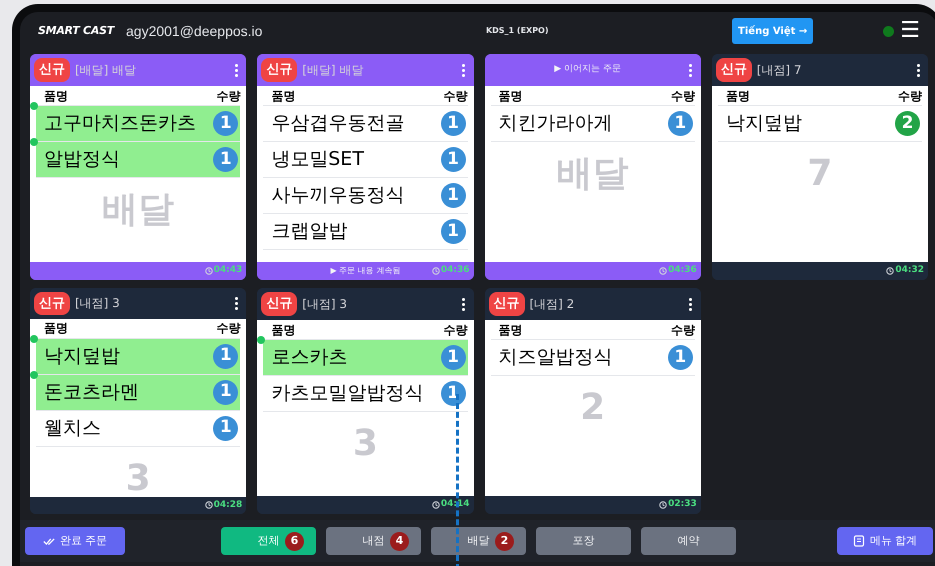 The height and width of the screenshot is (566, 935). What do you see at coordinates (347, 393) in the screenshot?
I see `item-name: 카츠모밀알밥정식` at bounding box center [347, 393].